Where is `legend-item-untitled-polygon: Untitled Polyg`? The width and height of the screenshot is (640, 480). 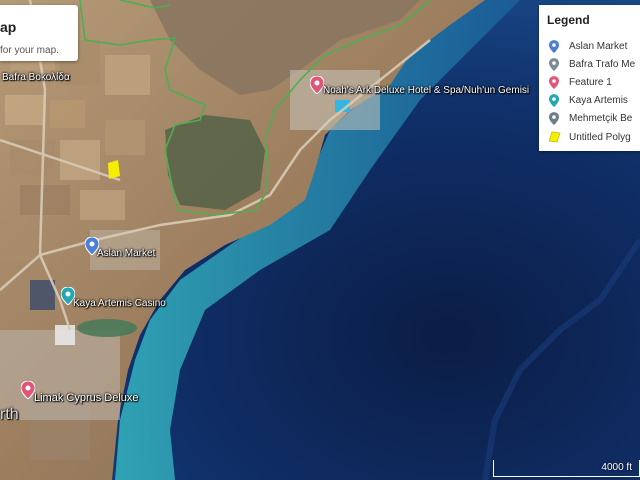
legend-item-untitled-polygon: Untitled Polyg is located at coordinates (589, 137).